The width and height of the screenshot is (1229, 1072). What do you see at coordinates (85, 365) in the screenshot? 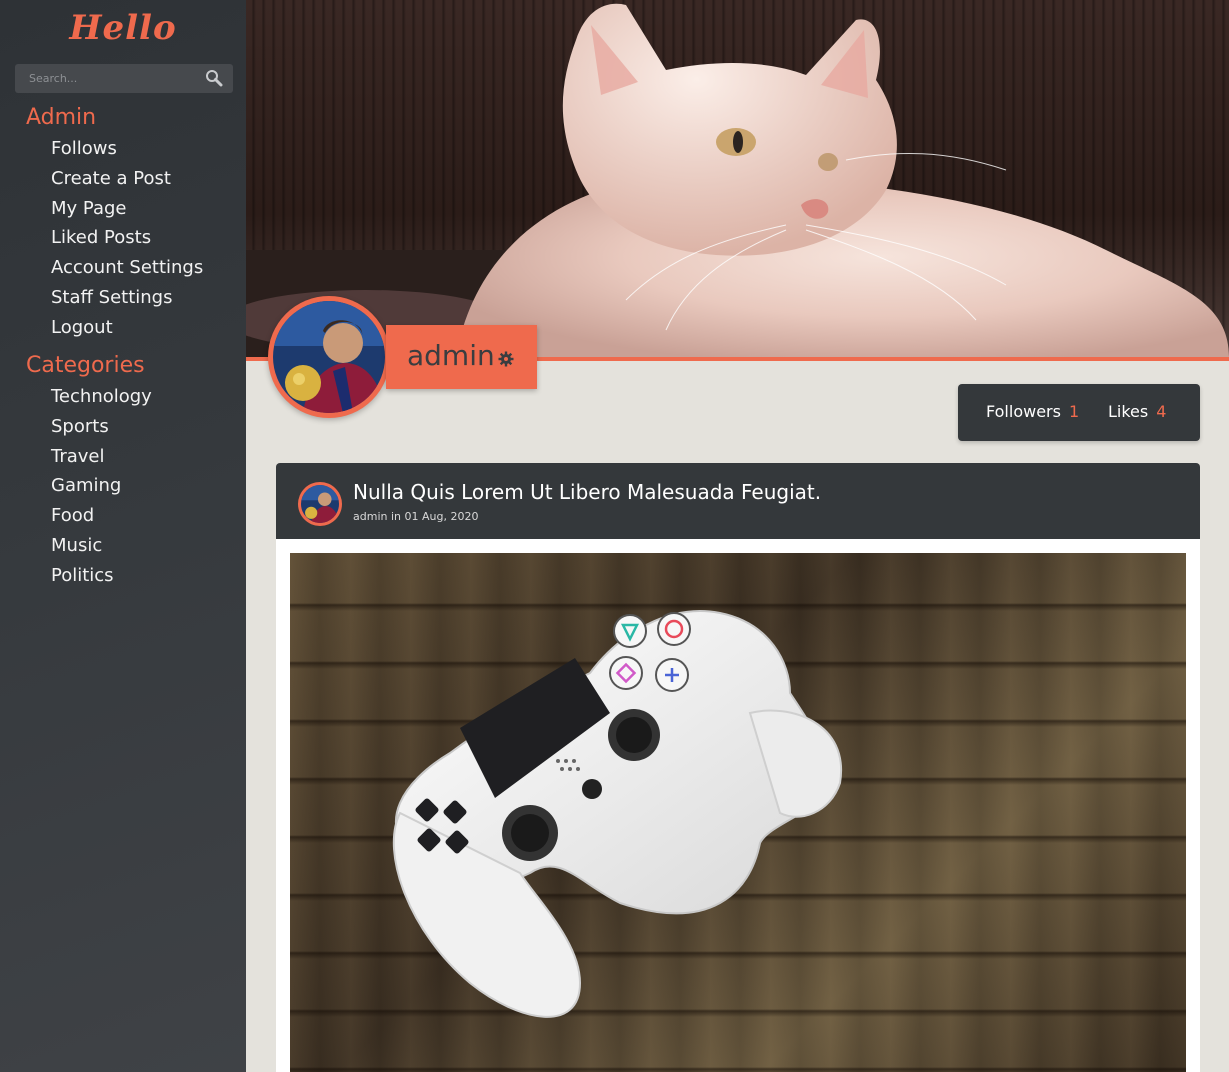
I see `categories-heading: Categories` at bounding box center [85, 365].